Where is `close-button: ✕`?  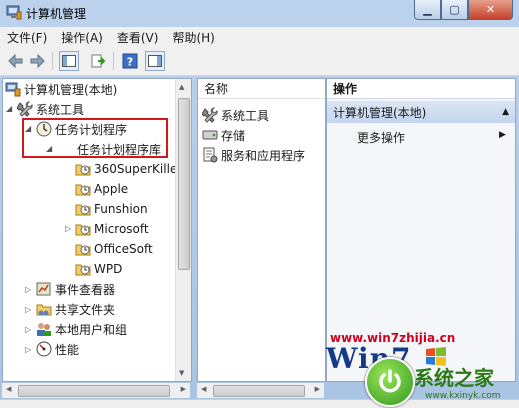 close-button: ✕ is located at coordinates (490, 10).